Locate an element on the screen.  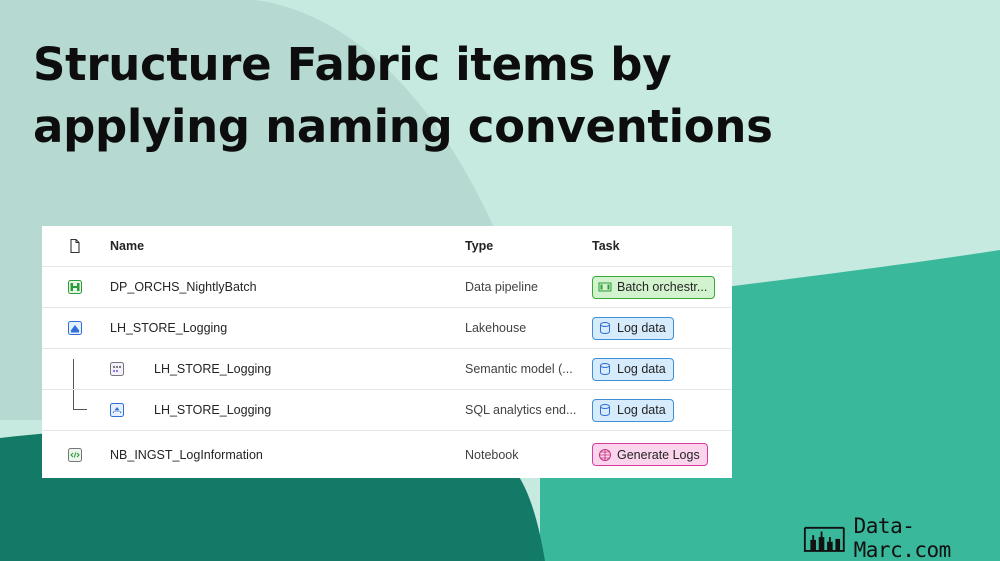
batch-icon is located at coordinates (605, 287).